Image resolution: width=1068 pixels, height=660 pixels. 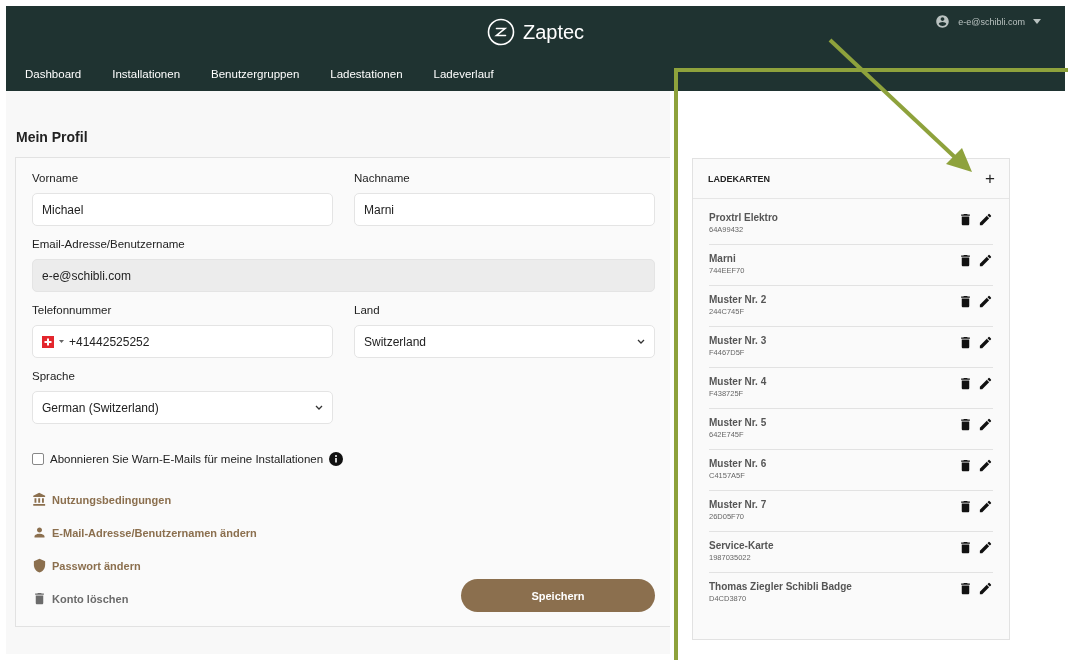 What do you see at coordinates (96, 565) in the screenshot?
I see `profile-link: Passwort ändern` at bounding box center [96, 565].